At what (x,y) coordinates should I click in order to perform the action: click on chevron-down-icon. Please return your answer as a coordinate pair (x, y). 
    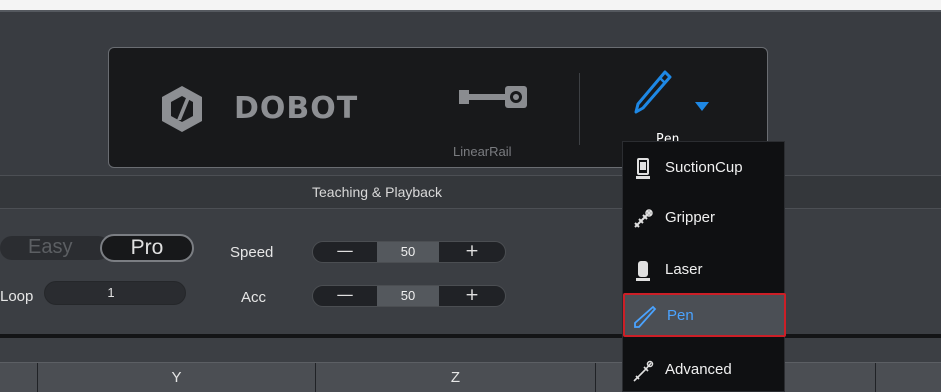
    Looking at the image, I should click on (702, 106).